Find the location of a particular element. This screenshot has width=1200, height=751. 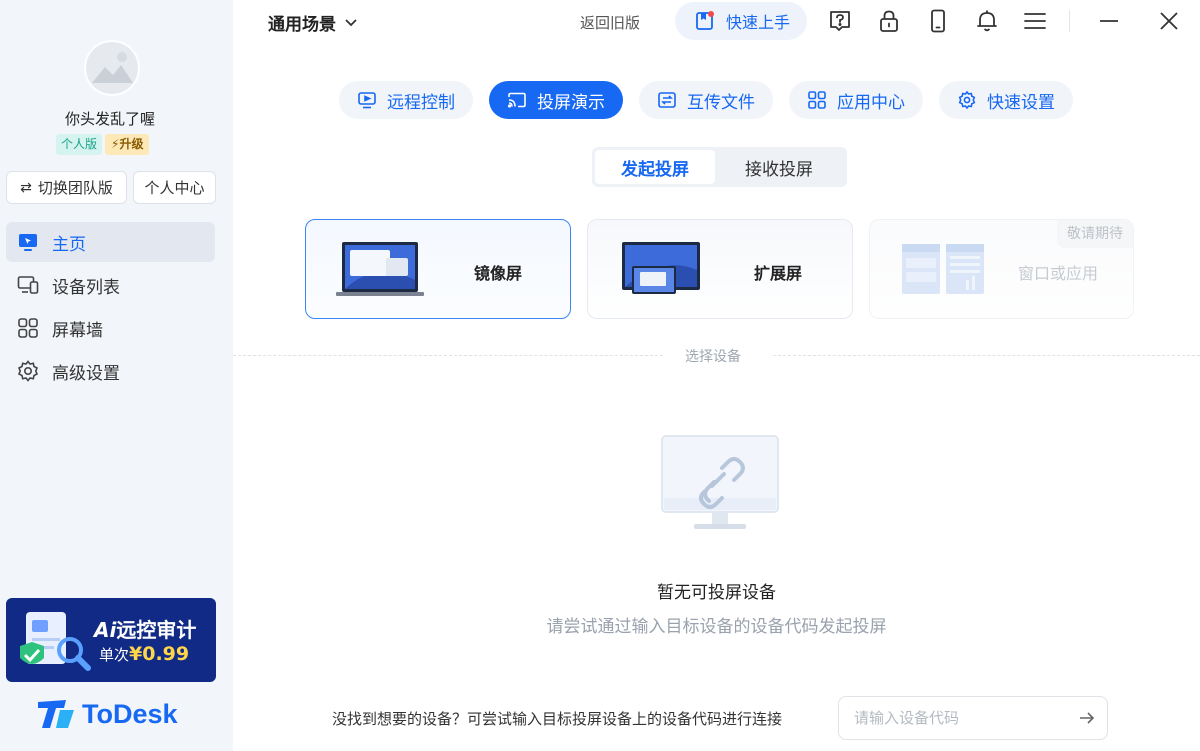

avatar is located at coordinates (112, 68).